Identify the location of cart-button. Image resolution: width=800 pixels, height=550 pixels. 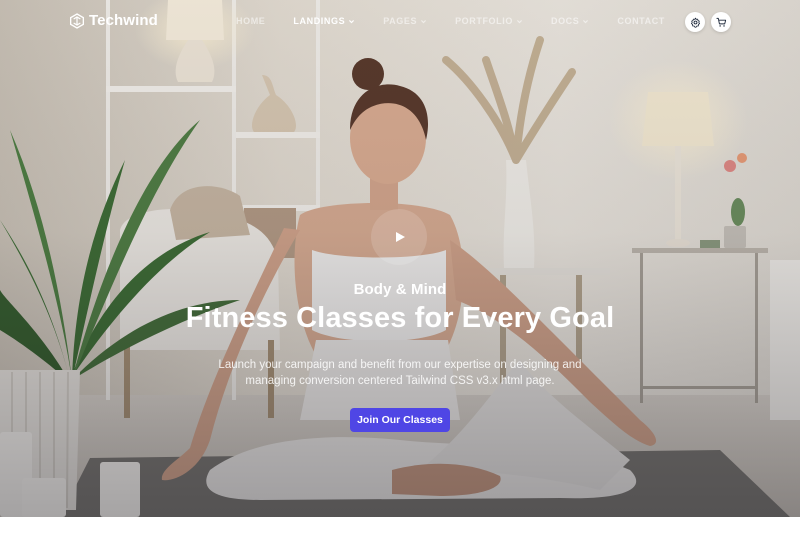
(721, 22).